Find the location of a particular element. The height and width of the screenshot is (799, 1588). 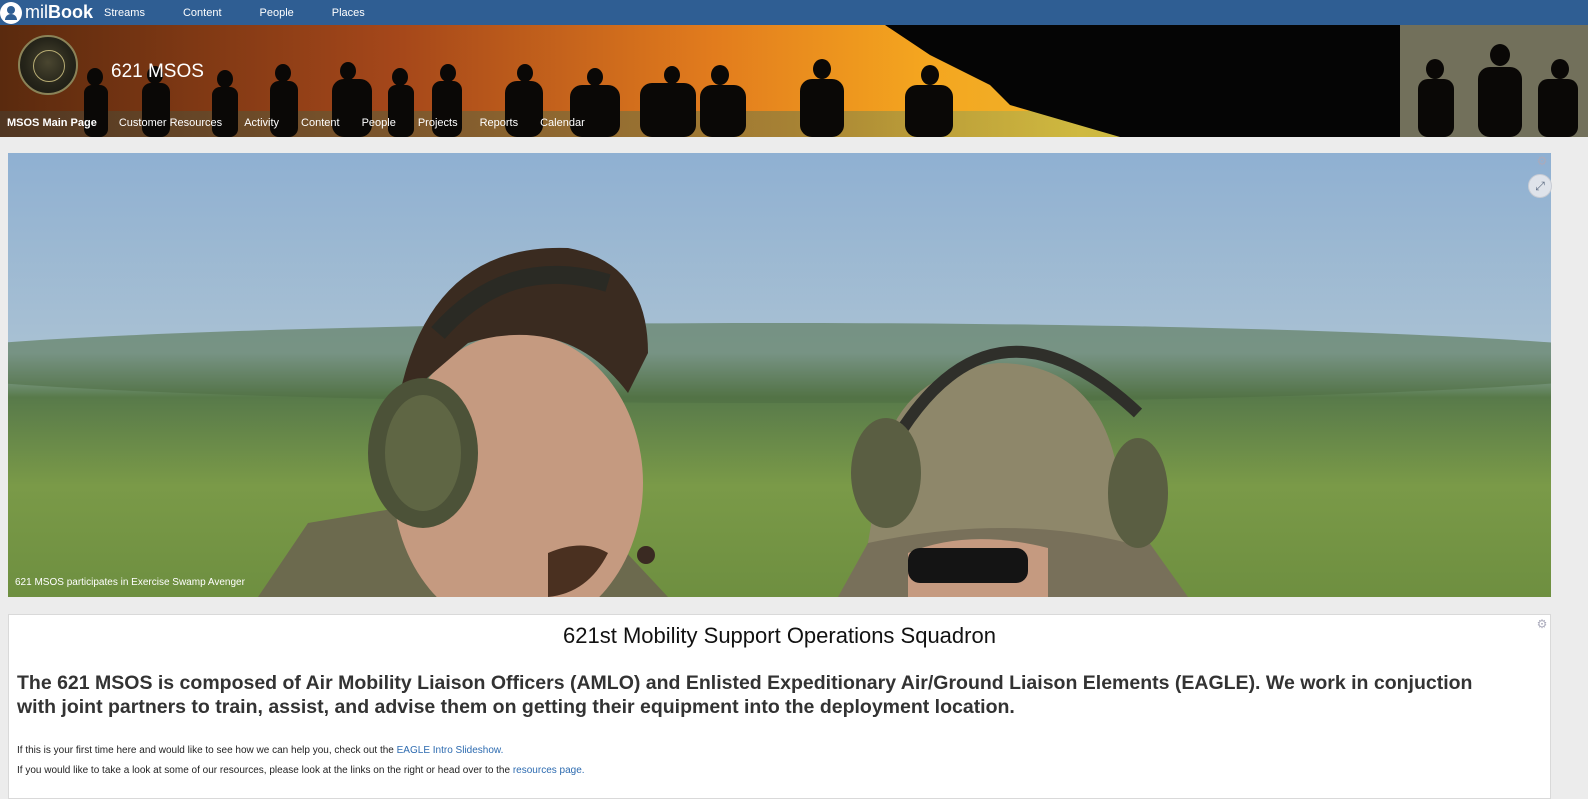

user-logo-icon is located at coordinates (11, 12).